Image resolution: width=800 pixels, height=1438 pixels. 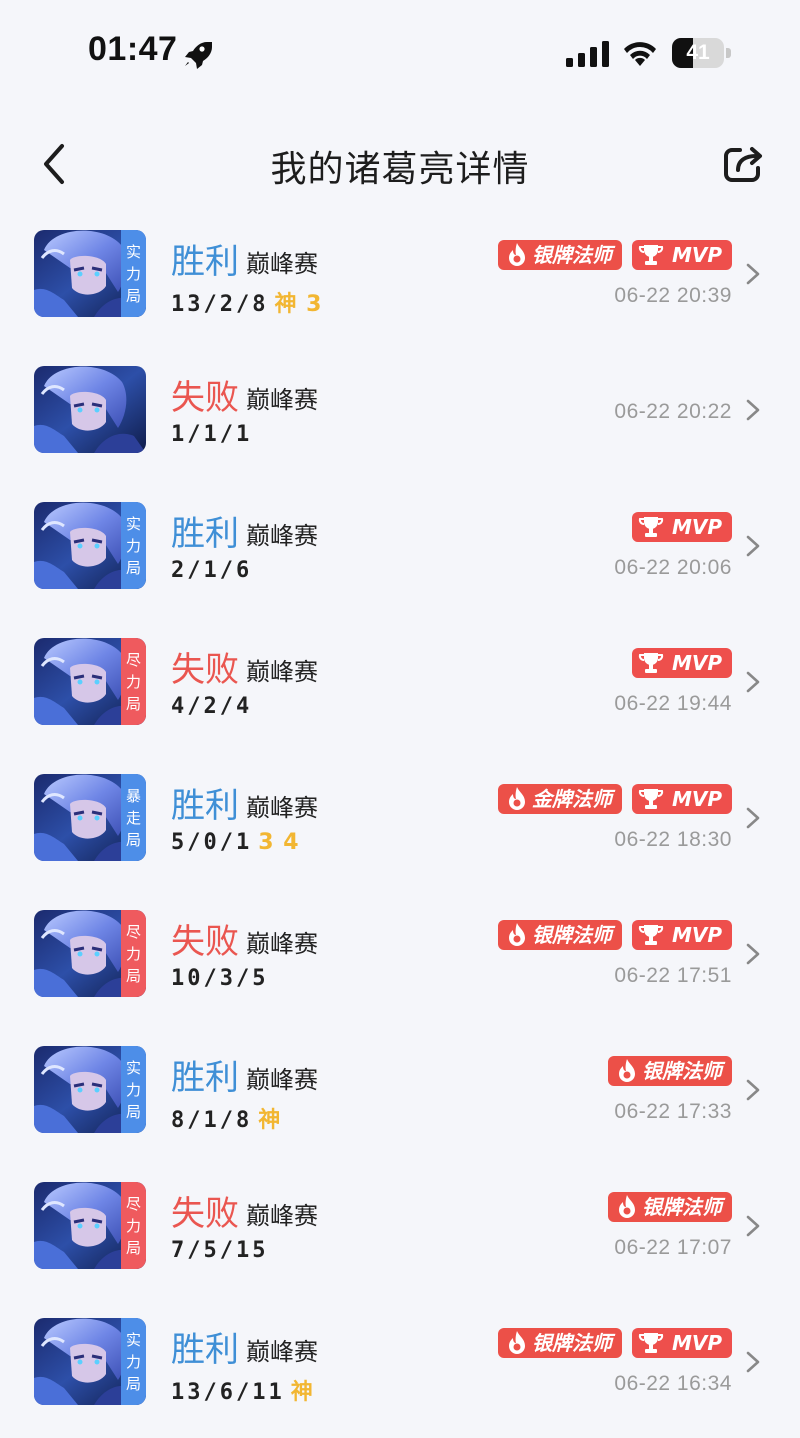 I want to click on match-time: 06-22 19:44, so click(x=673, y=703).